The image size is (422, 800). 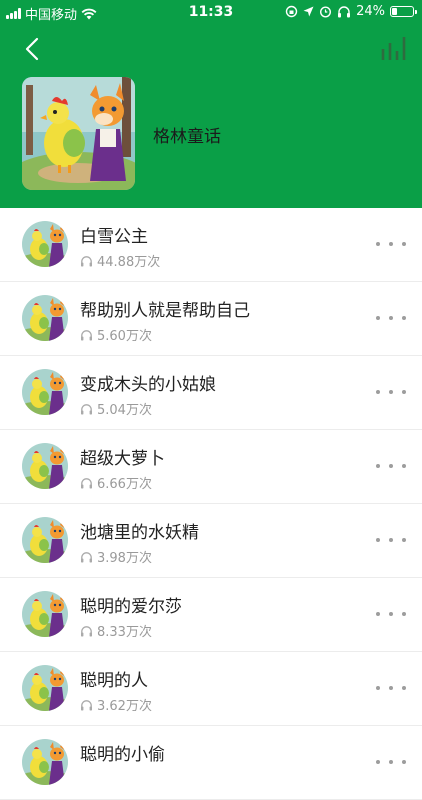 What do you see at coordinates (124, 558) in the screenshot?
I see `play-count-label: 3.98万次` at bounding box center [124, 558].